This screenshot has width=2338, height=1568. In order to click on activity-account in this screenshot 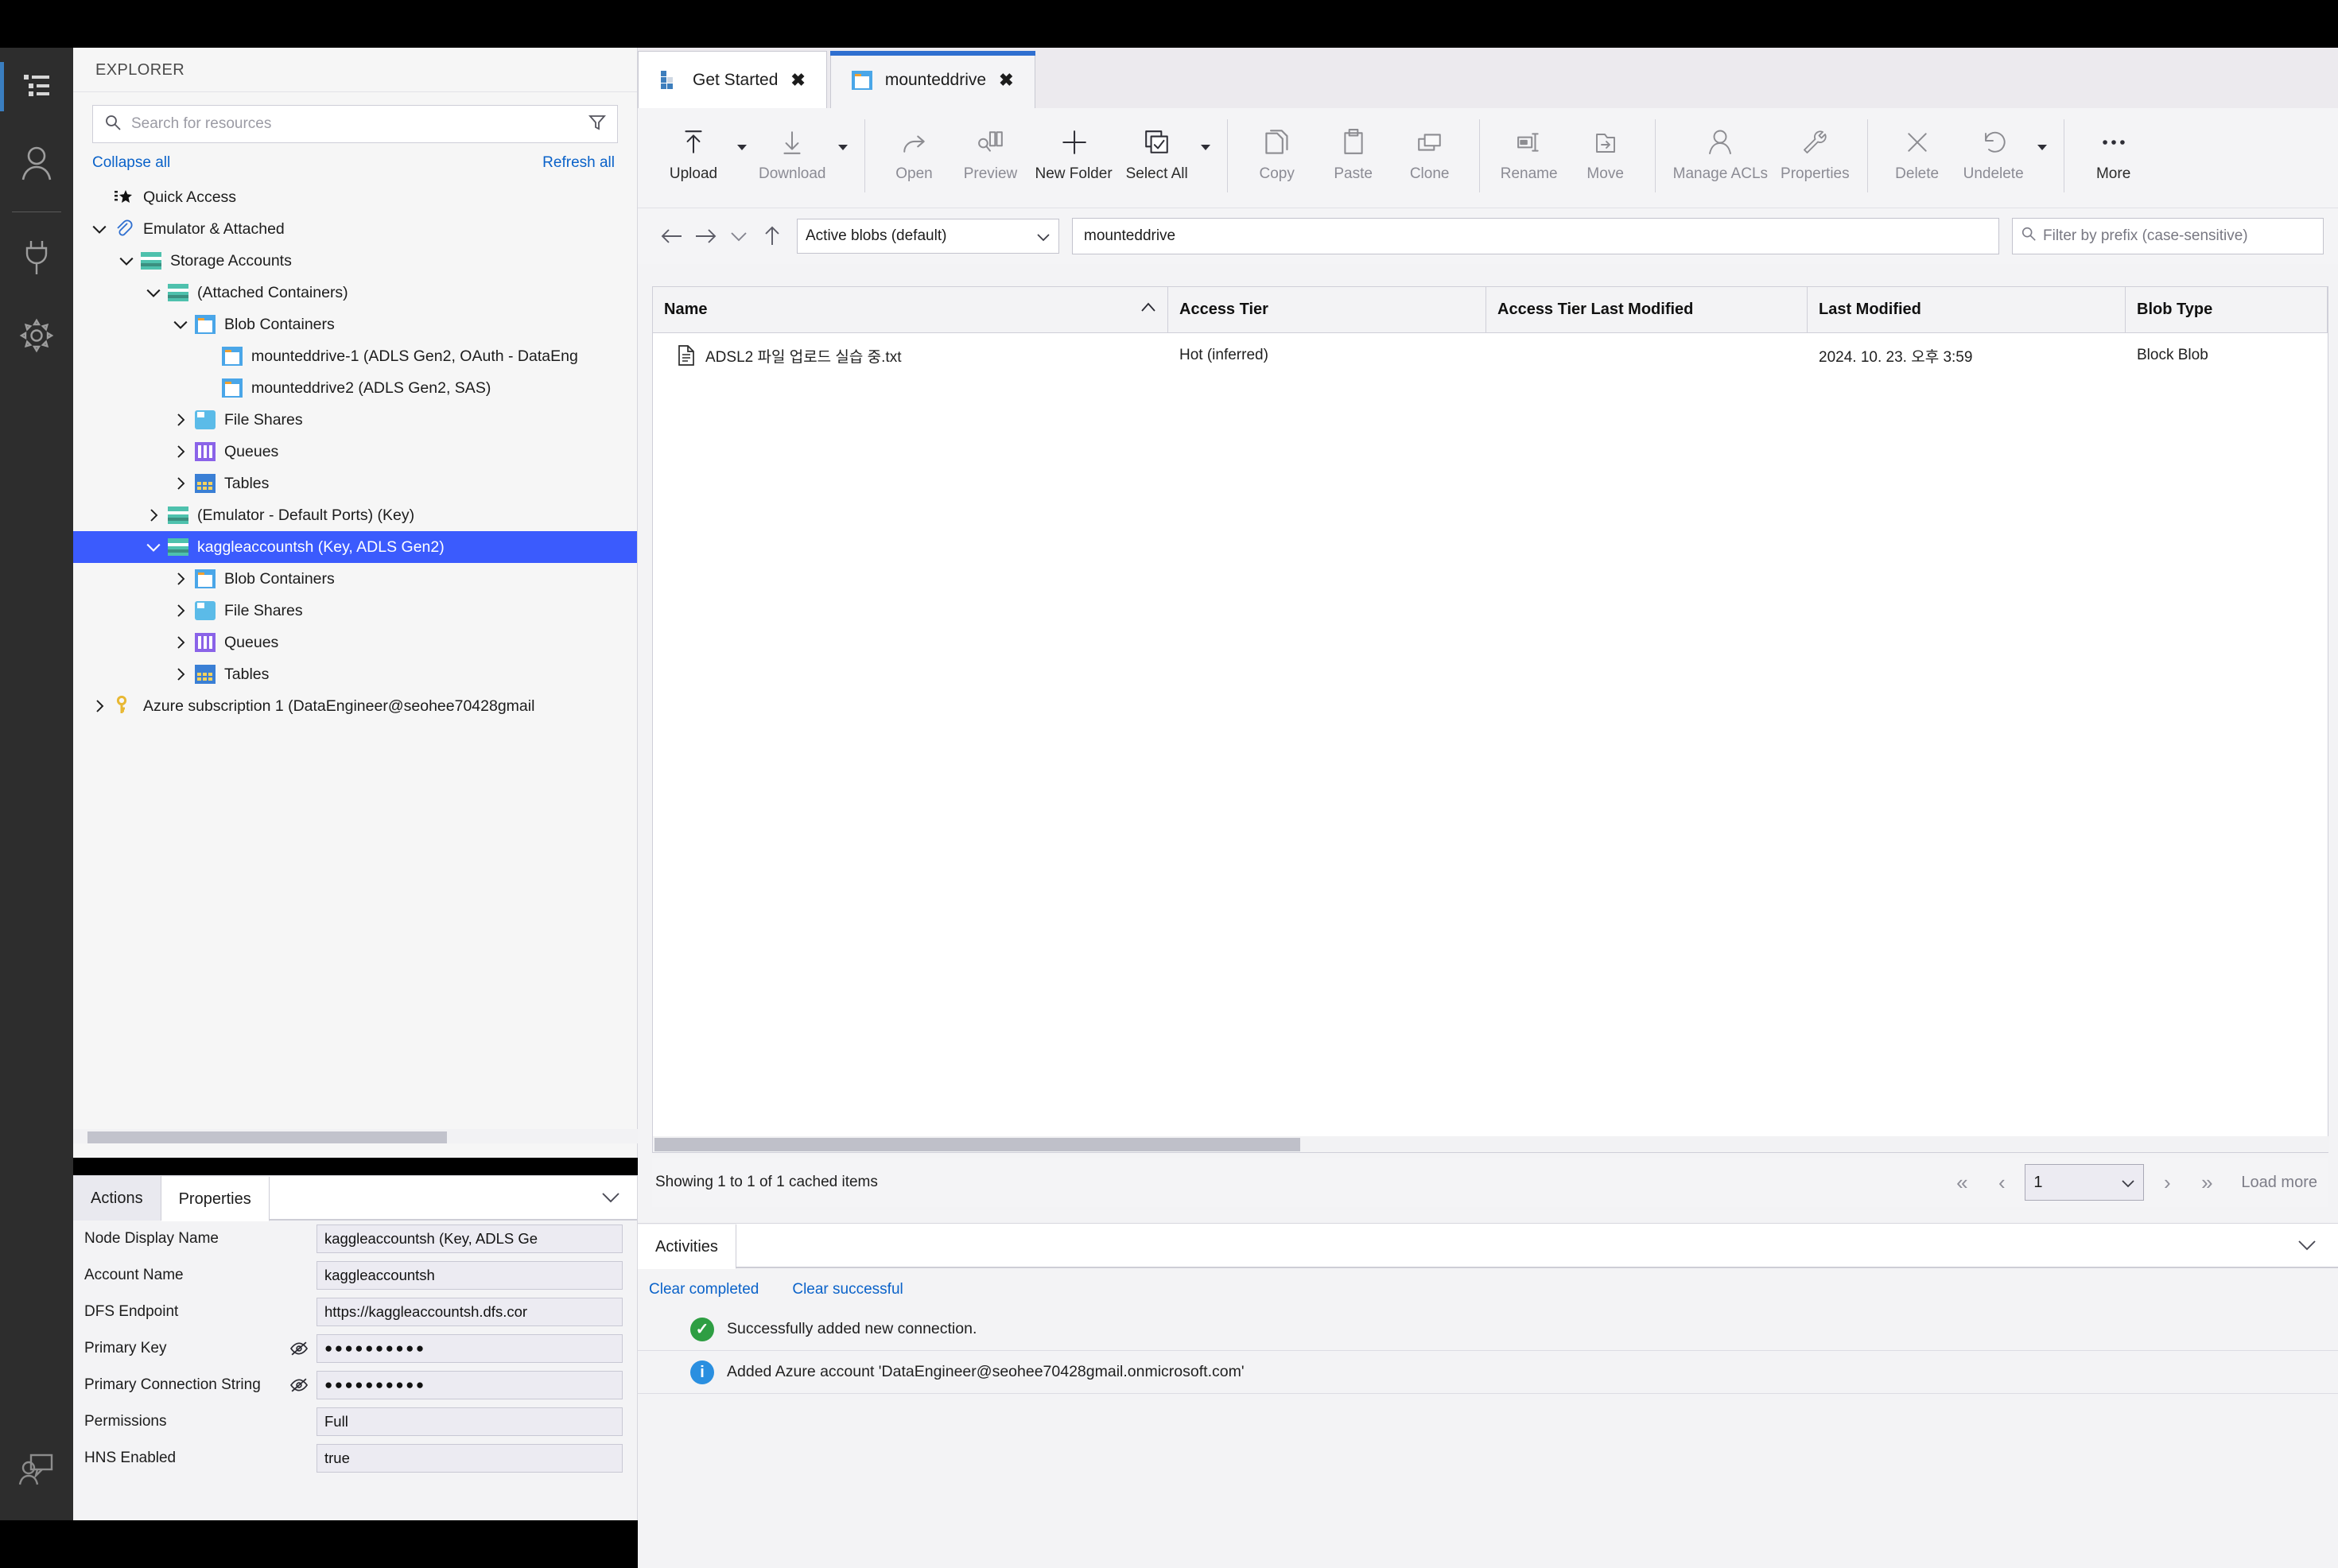, I will do `click(36, 165)`.